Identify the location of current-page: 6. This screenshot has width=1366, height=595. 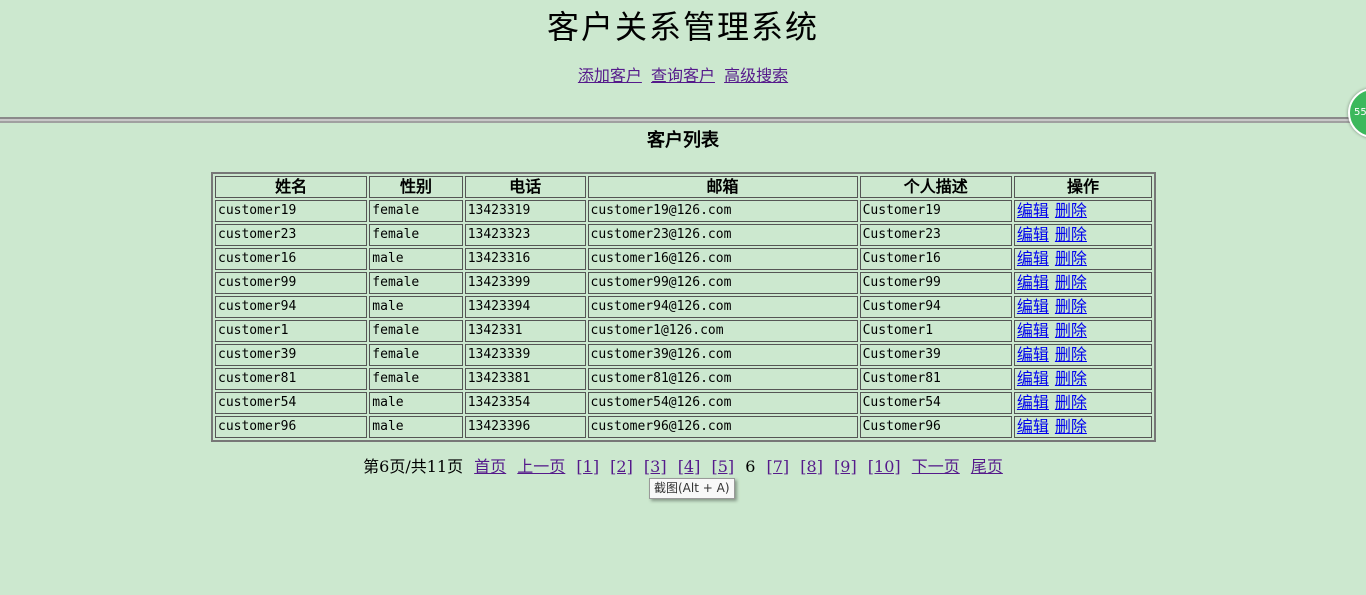
(750, 466).